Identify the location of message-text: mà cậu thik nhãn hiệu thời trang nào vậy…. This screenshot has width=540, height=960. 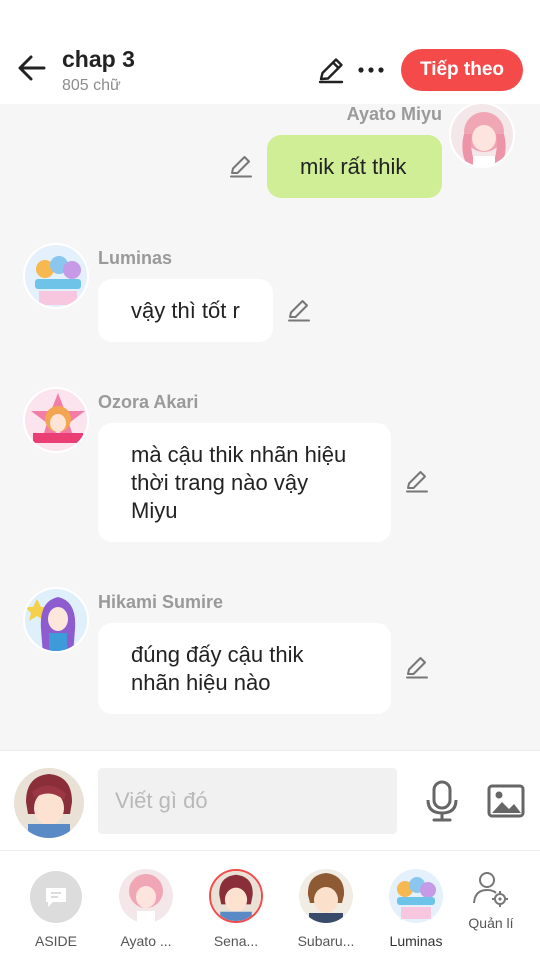
(239, 482).